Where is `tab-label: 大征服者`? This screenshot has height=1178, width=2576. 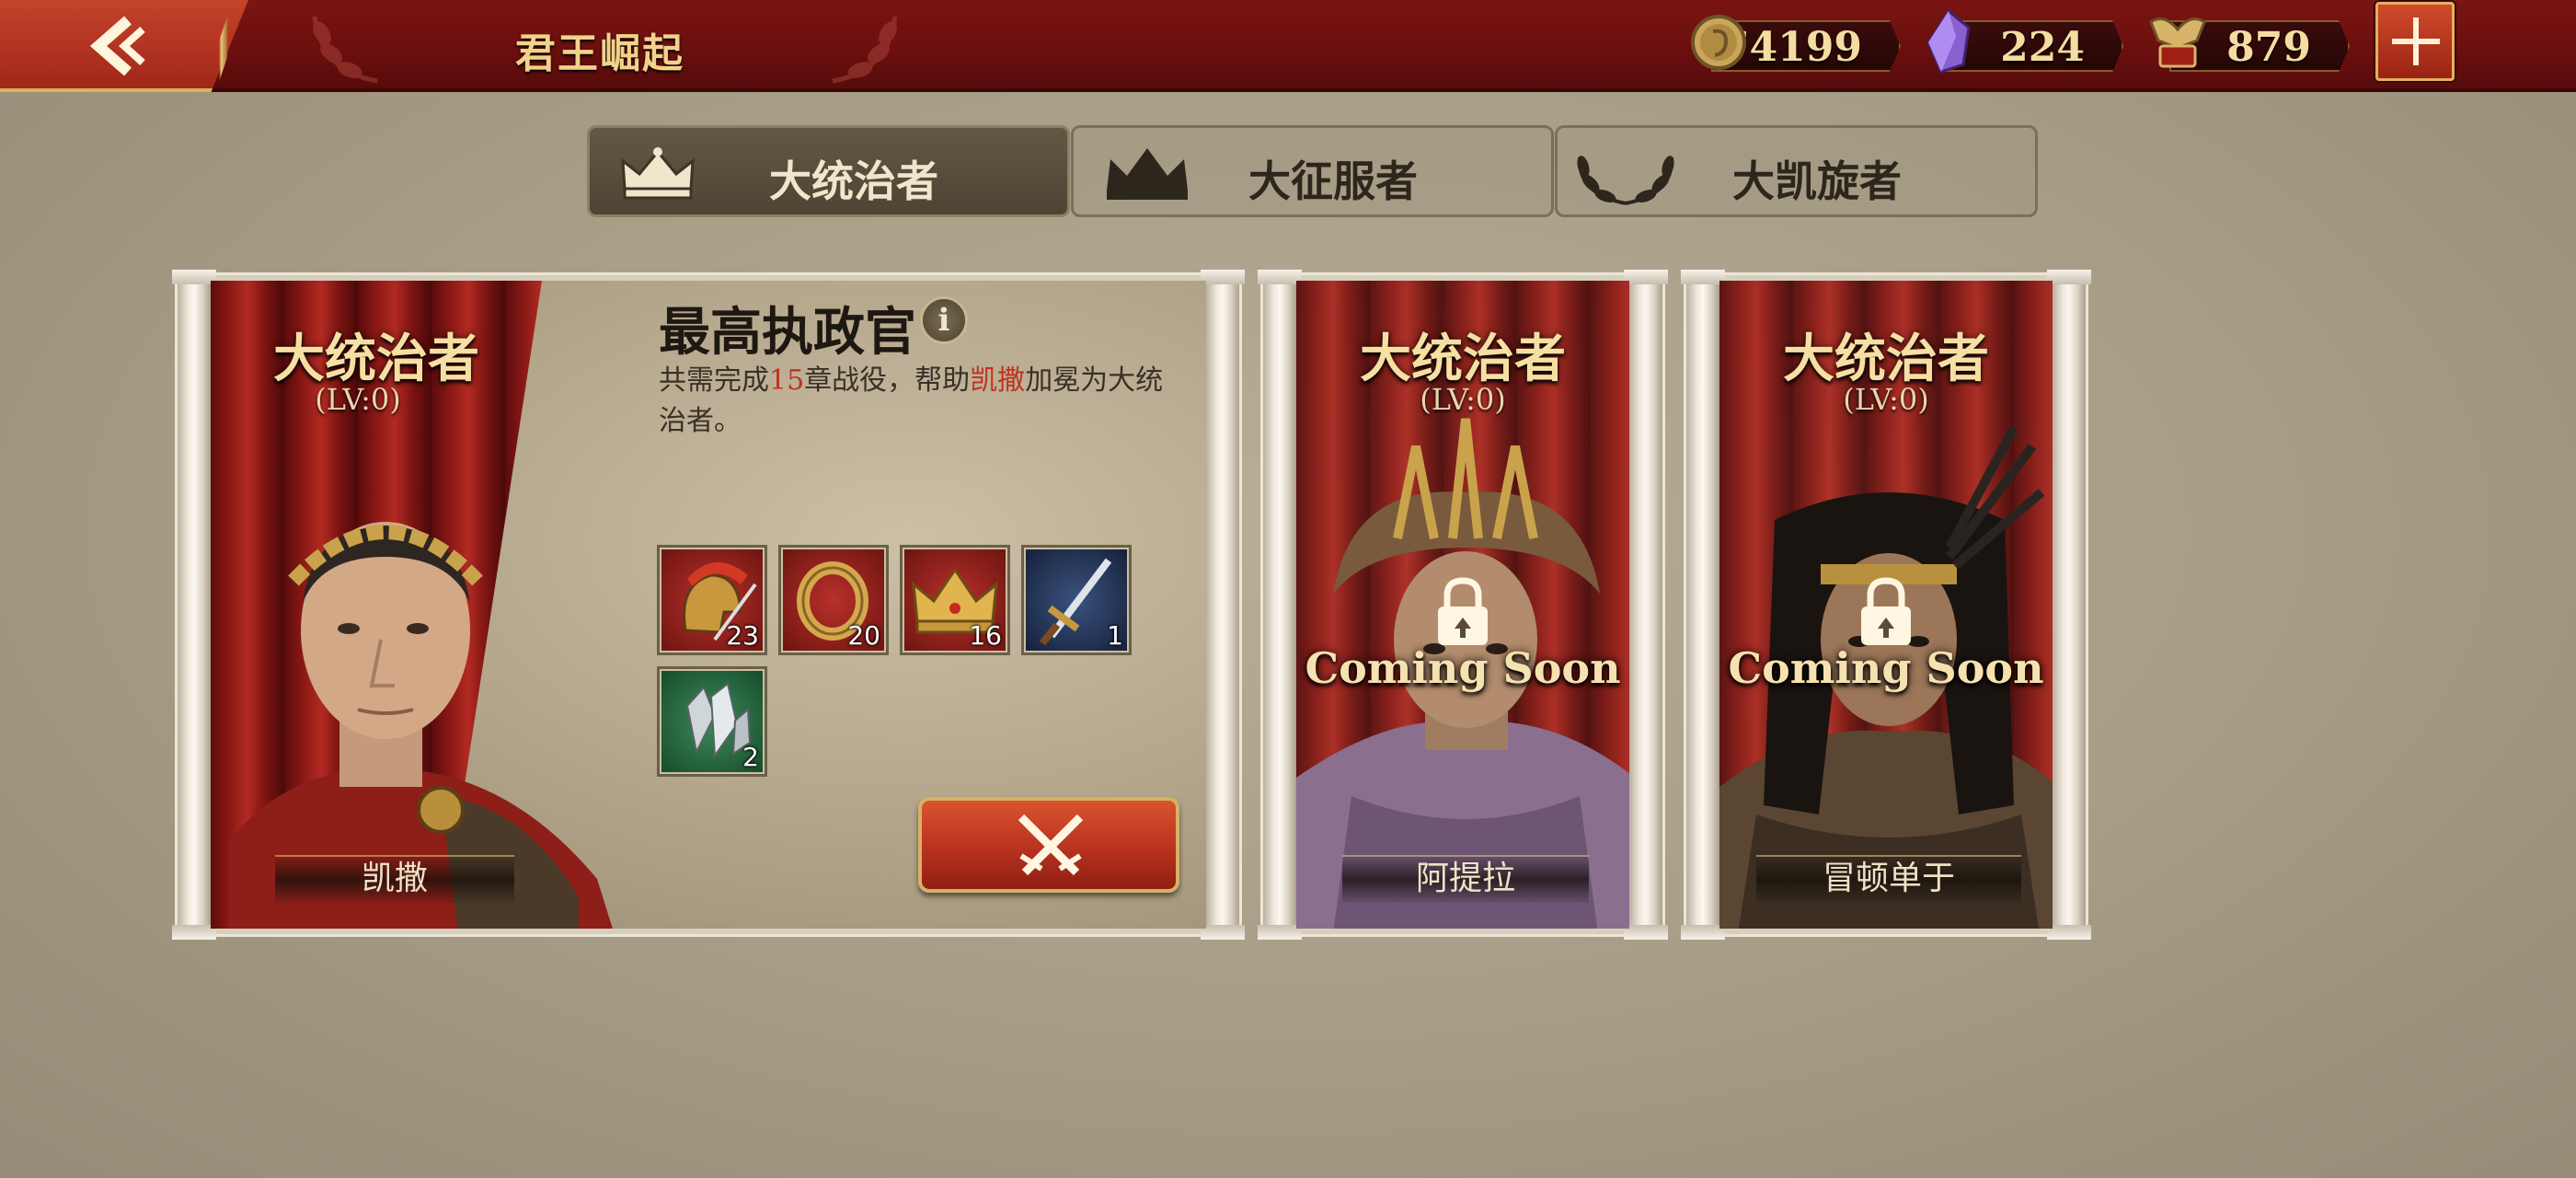
tab-label: 大征服者 is located at coordinates (1333, 181).